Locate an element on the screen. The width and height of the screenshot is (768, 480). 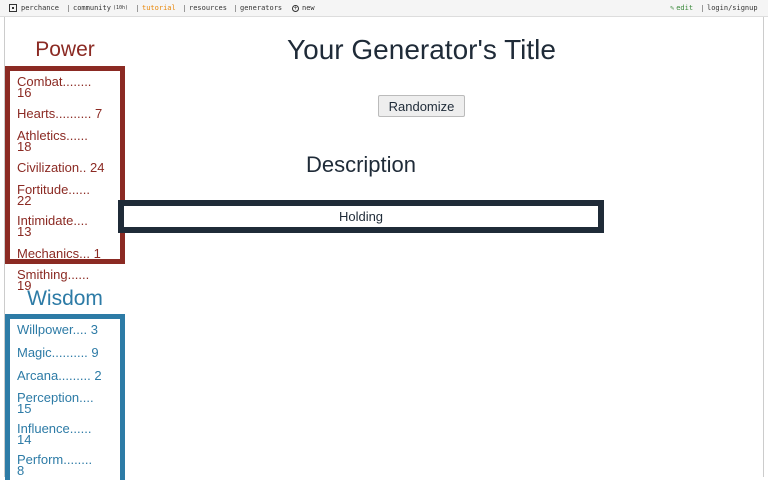
stat-value: 15 is located at coordinates (24, 408).